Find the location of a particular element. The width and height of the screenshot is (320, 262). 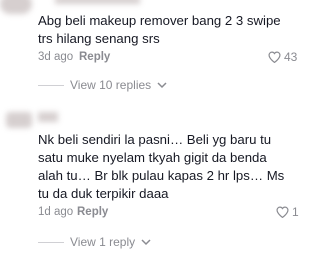

view-replies-label: View 10 replies is located at coordinates (111, 85).